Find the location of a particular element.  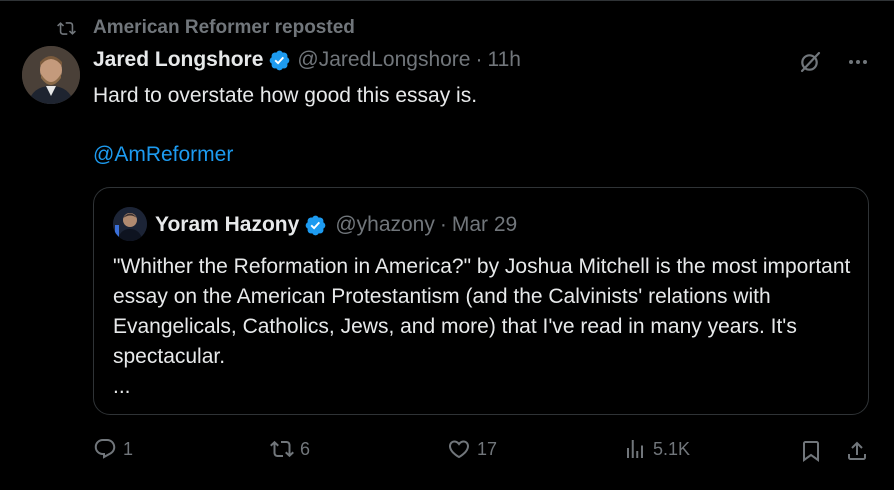

repost-context: American Reformer reposted is located at coordinates (206, 28).